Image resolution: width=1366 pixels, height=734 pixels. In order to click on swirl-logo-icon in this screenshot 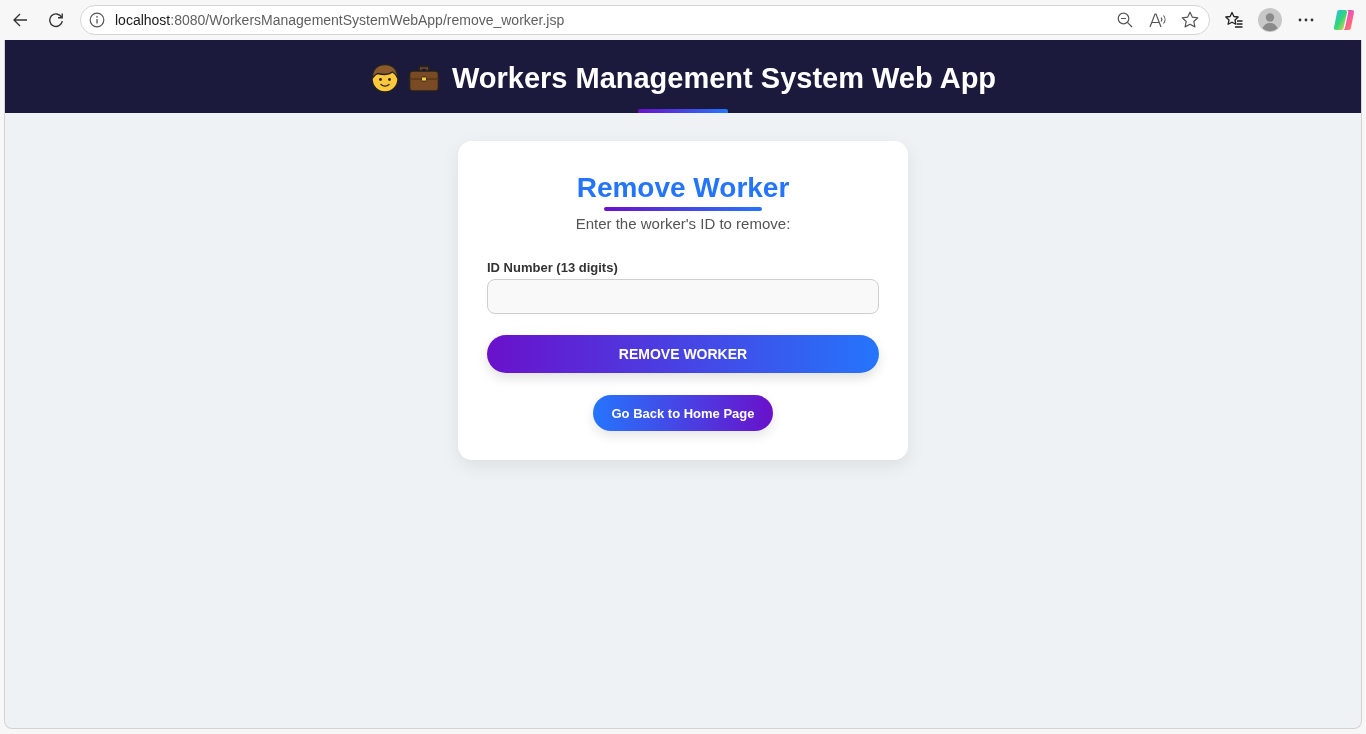, I will do `click(1344, 20)`.